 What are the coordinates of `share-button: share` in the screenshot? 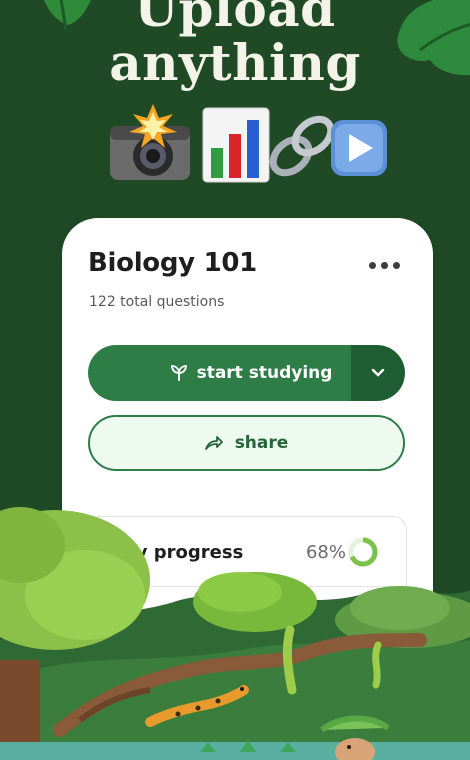 It's located at (246, 443).